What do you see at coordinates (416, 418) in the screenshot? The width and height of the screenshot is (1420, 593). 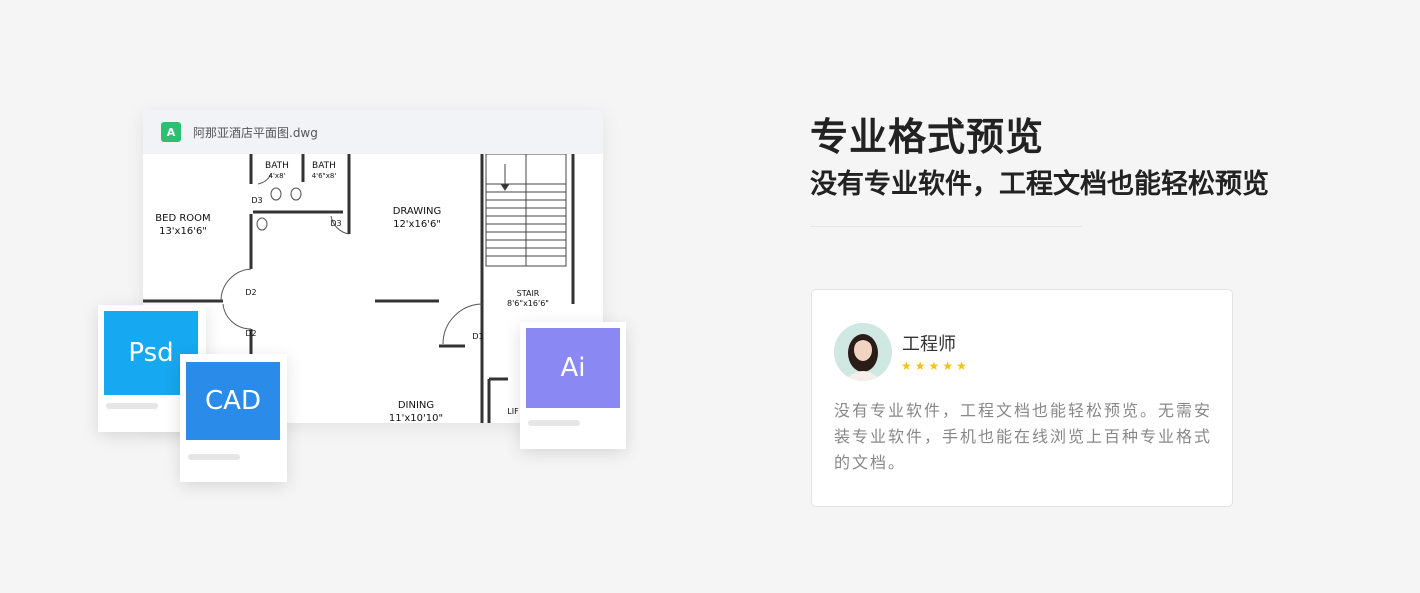 I see `plan-label-dining-size: 11'x10'10"` at bounding box center [416, 418].